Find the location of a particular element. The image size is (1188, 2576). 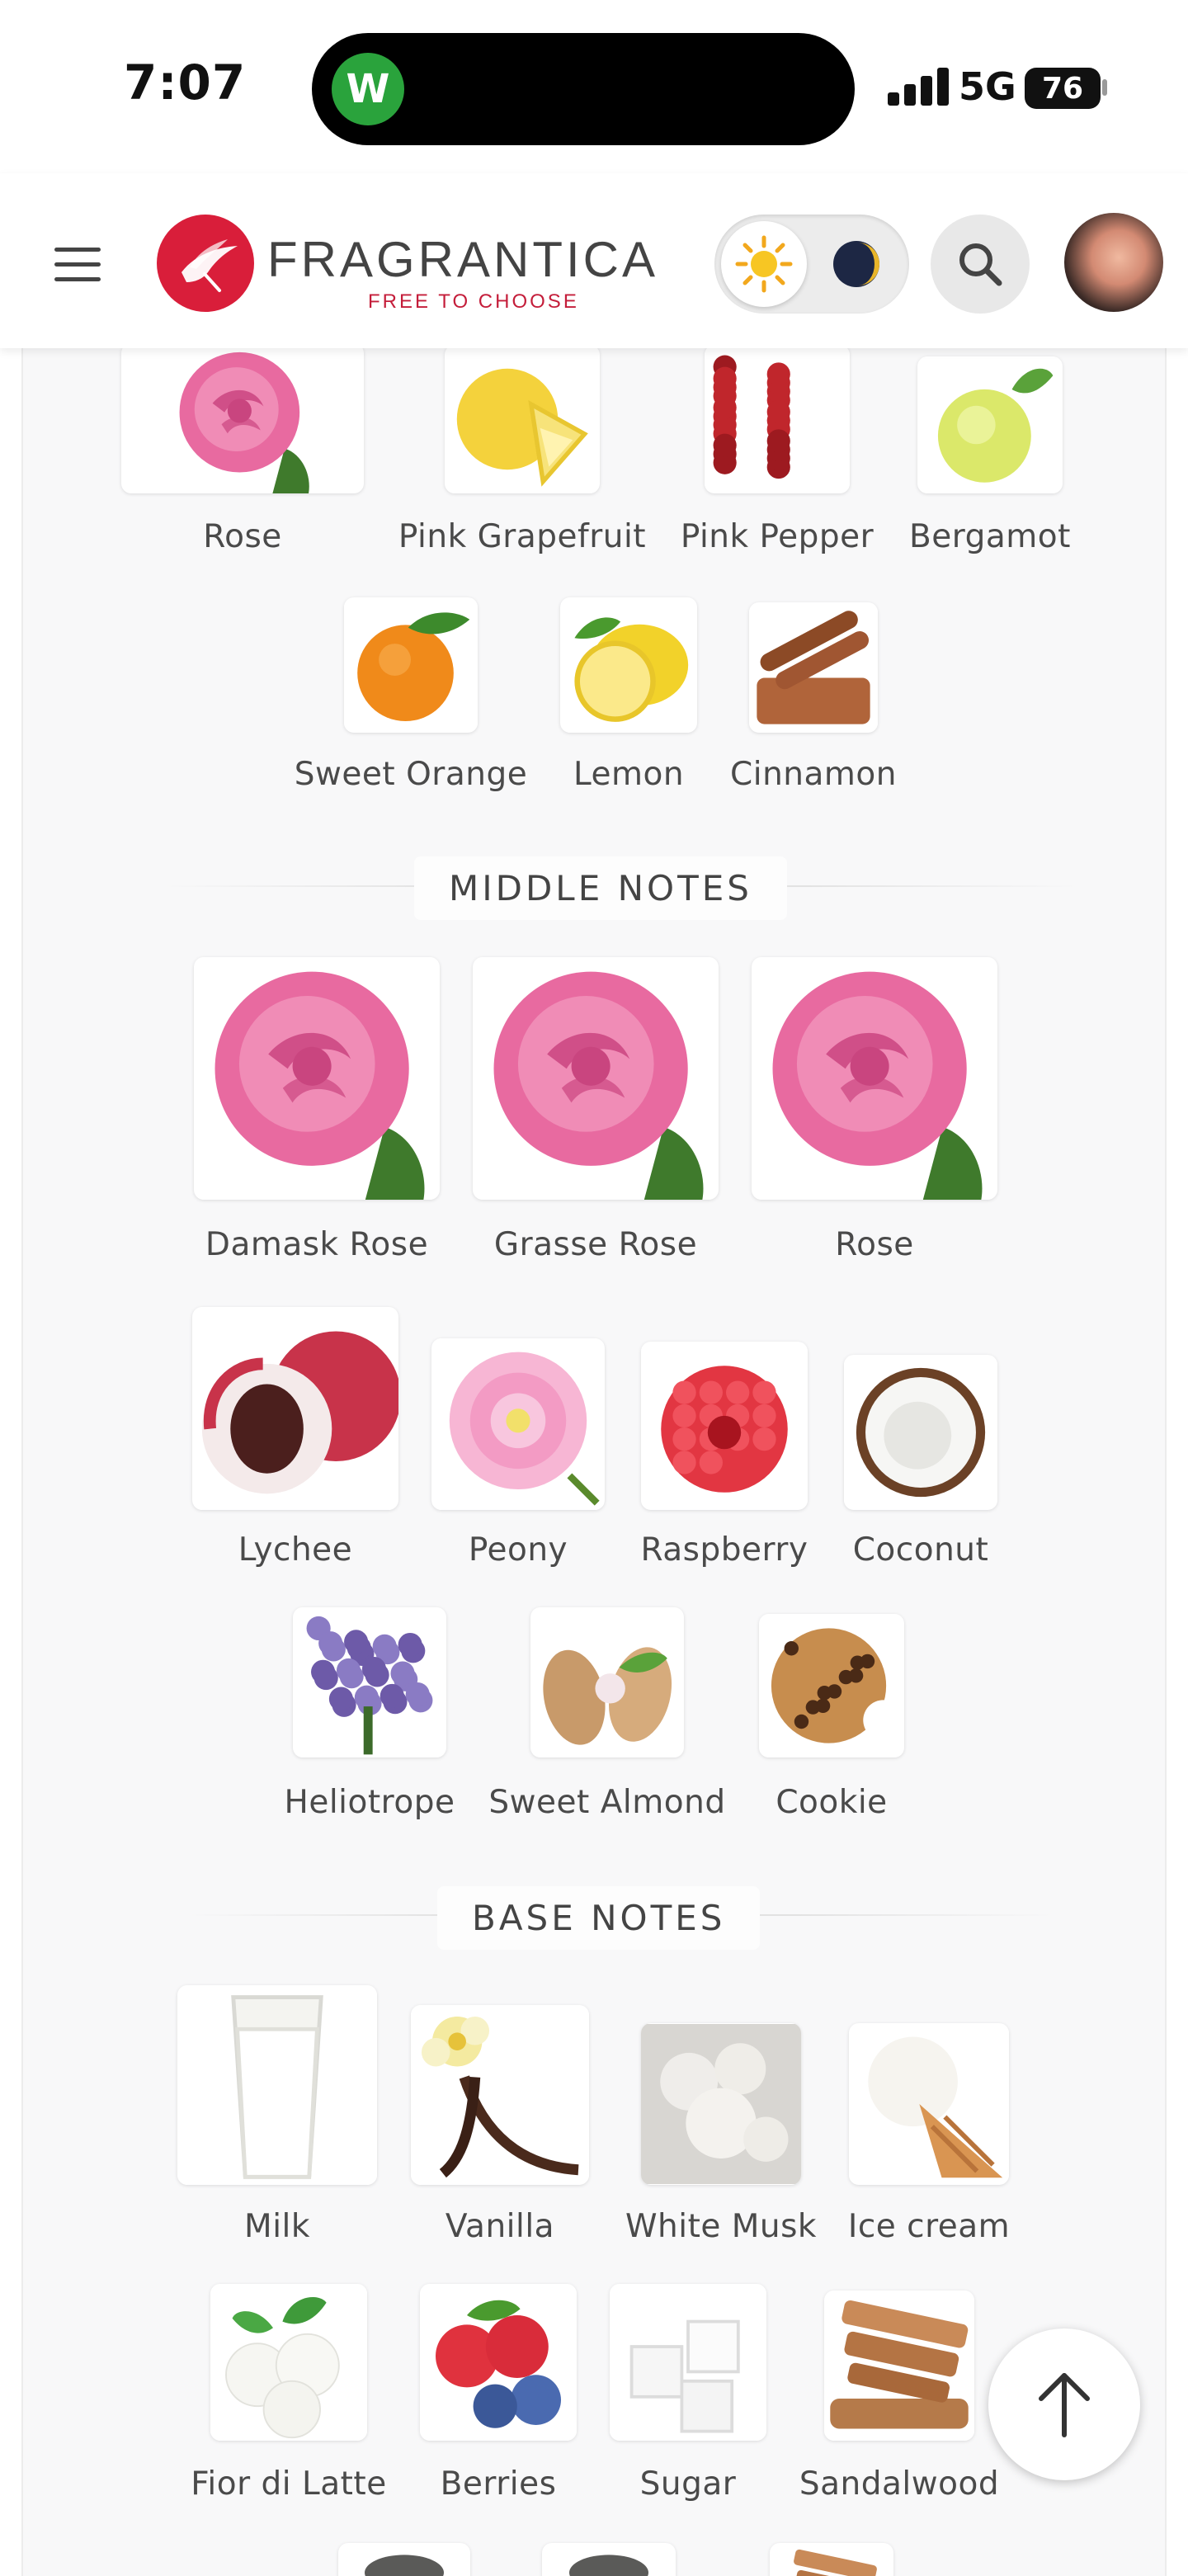

note-image-partial is located at coordinates (831, 2559).